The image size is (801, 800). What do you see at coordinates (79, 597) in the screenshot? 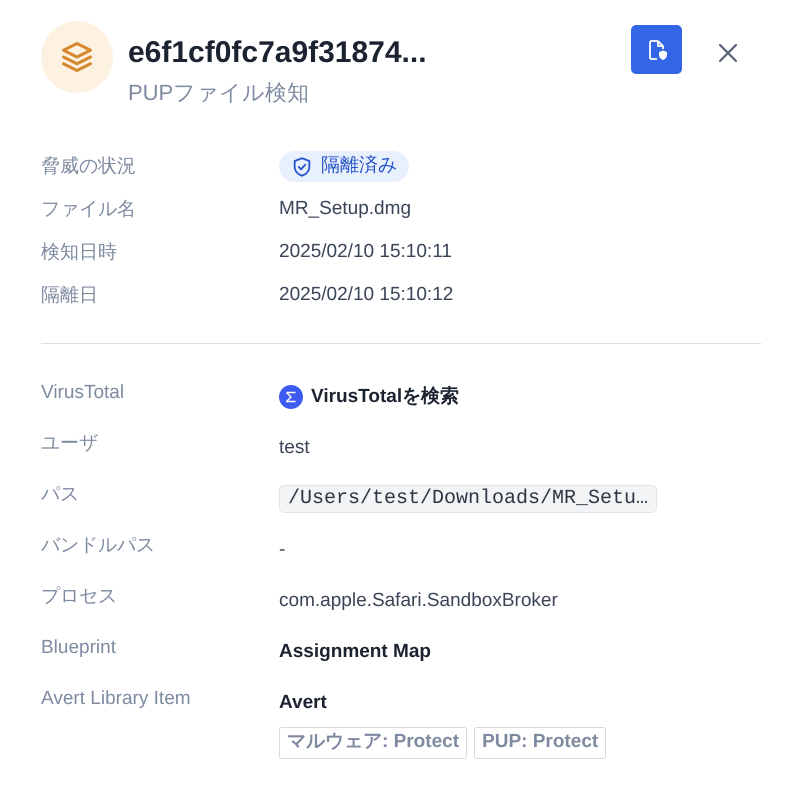
I see `field-label: プロセス` at bounding box center [79, 597].